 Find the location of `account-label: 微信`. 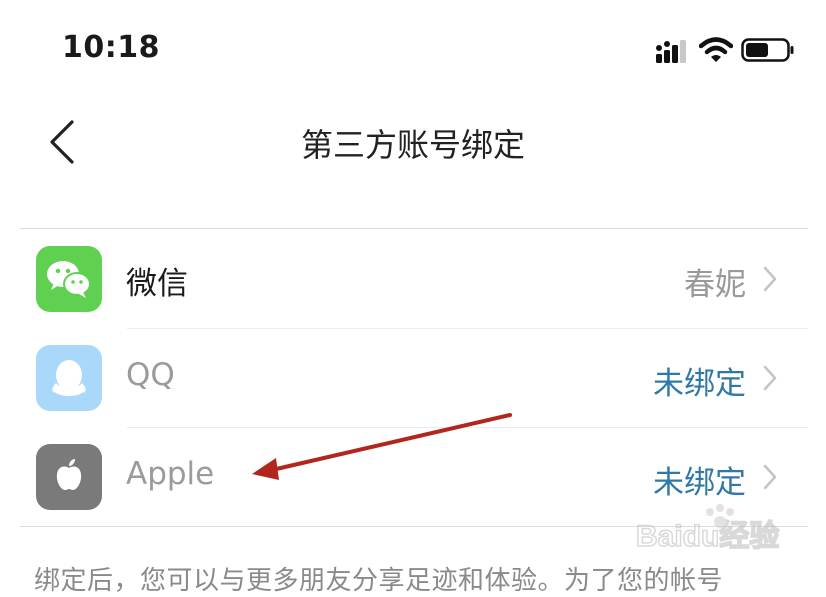

account-label: 微信 is located at coordinates (157, 284).